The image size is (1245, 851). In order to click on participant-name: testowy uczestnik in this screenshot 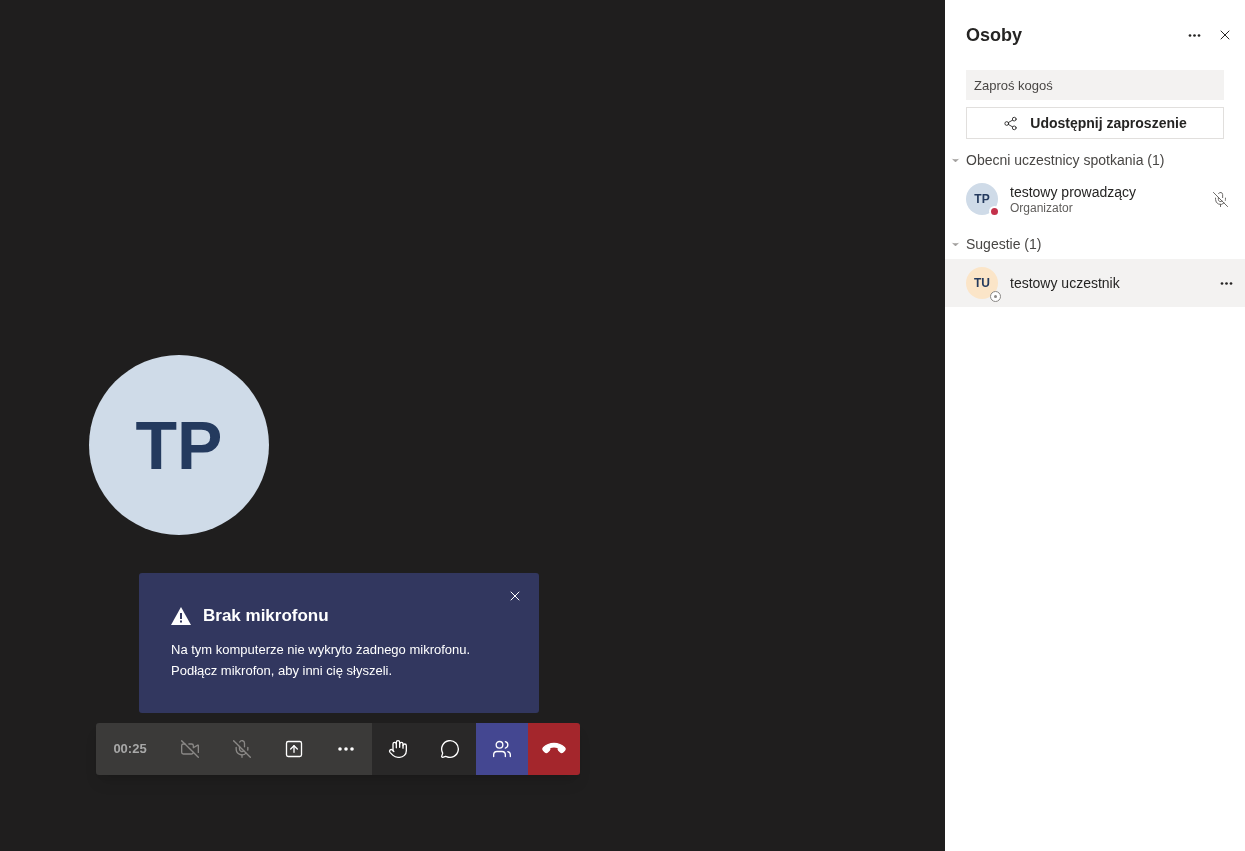, I will do `click(1065, 283)`.